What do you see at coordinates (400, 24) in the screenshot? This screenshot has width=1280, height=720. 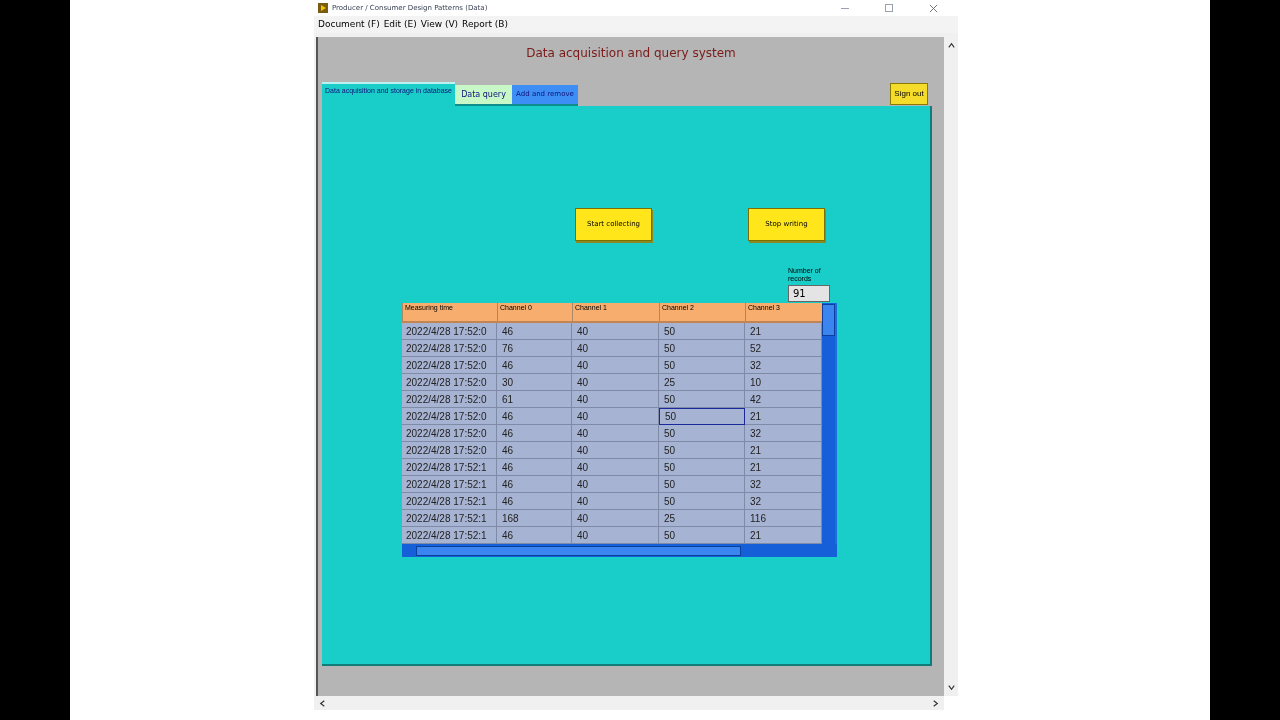 I see `menu-item: Edit (E)` at bounding box center [400, 24].